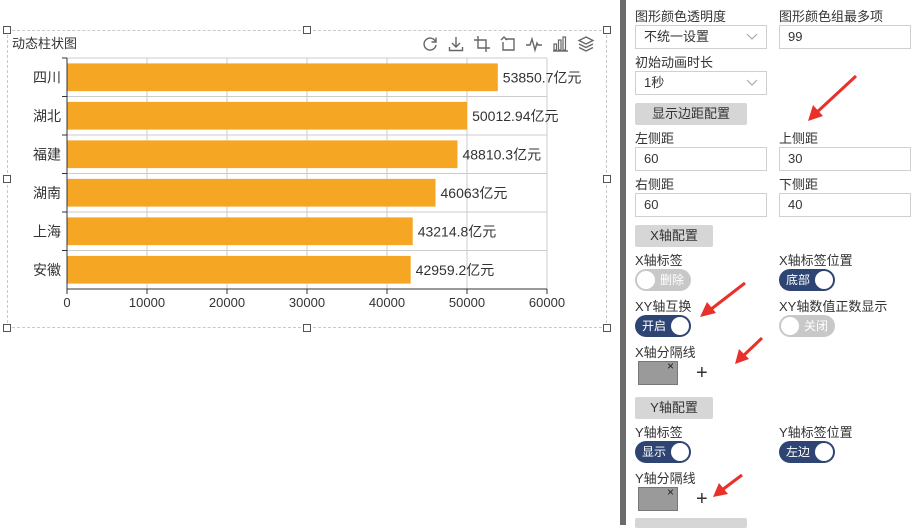 This screenshot has height=528, width=918. I want to click on y-split-color-swatch: ×, so click(658, 498).